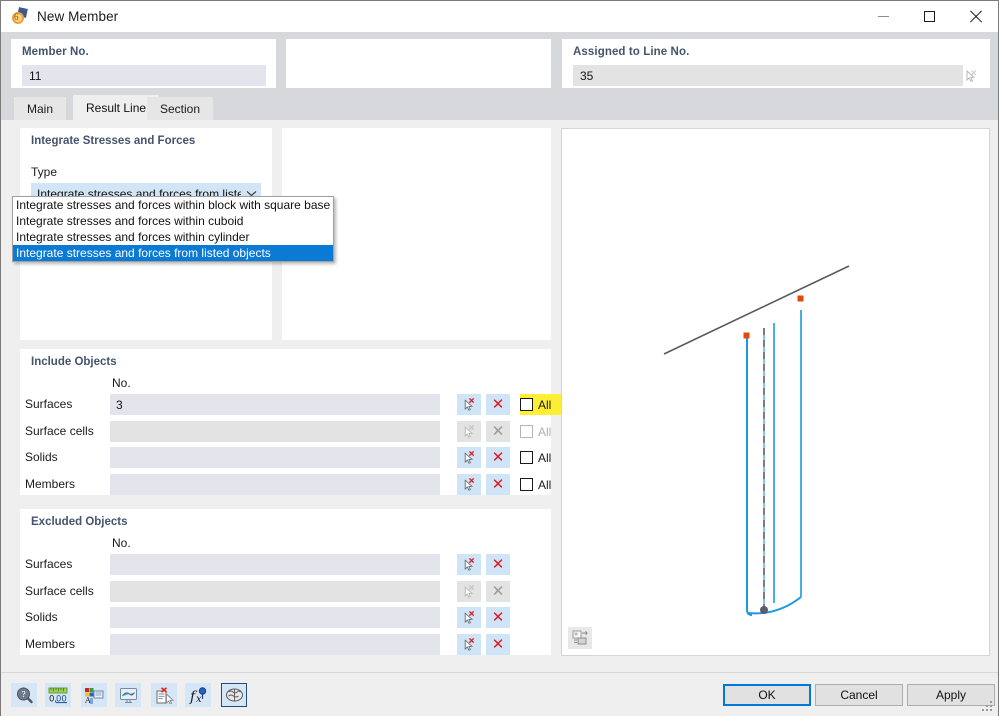  I want to click on display-properties-icon: A, so click(94, 695).